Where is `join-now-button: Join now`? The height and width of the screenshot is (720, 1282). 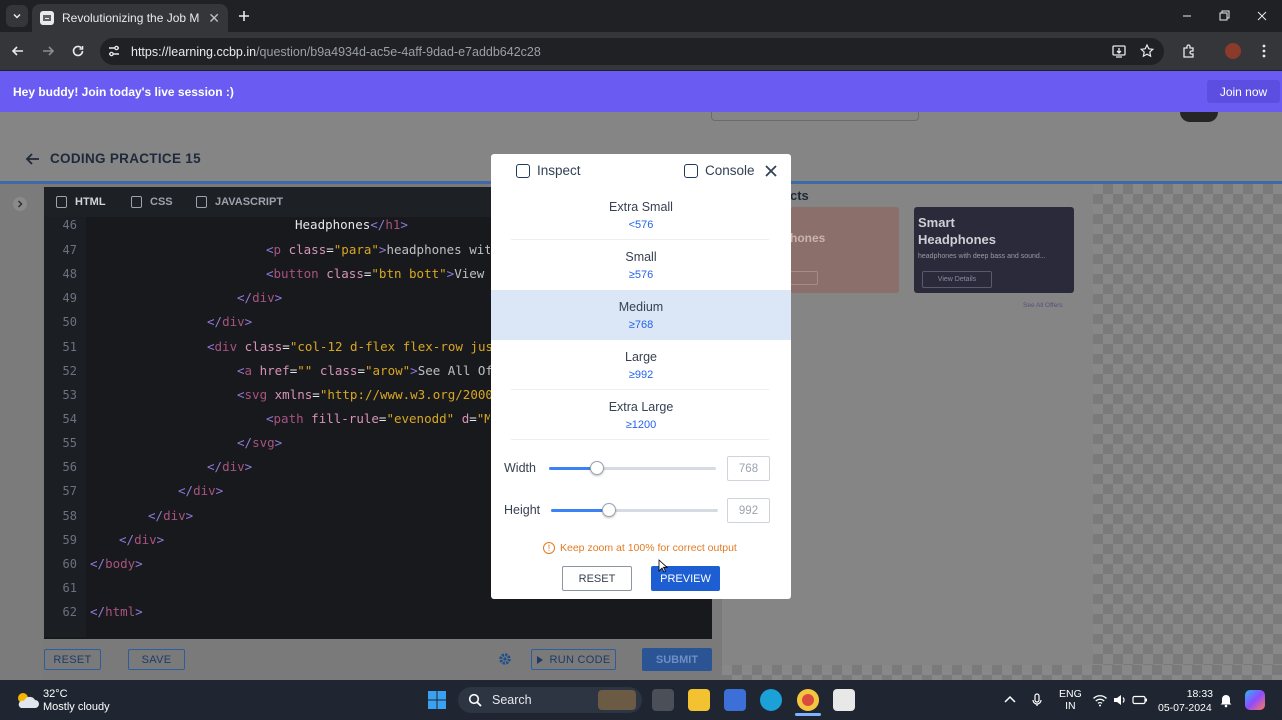
join-now-button: Join now is located at coordinates (1243, 91).